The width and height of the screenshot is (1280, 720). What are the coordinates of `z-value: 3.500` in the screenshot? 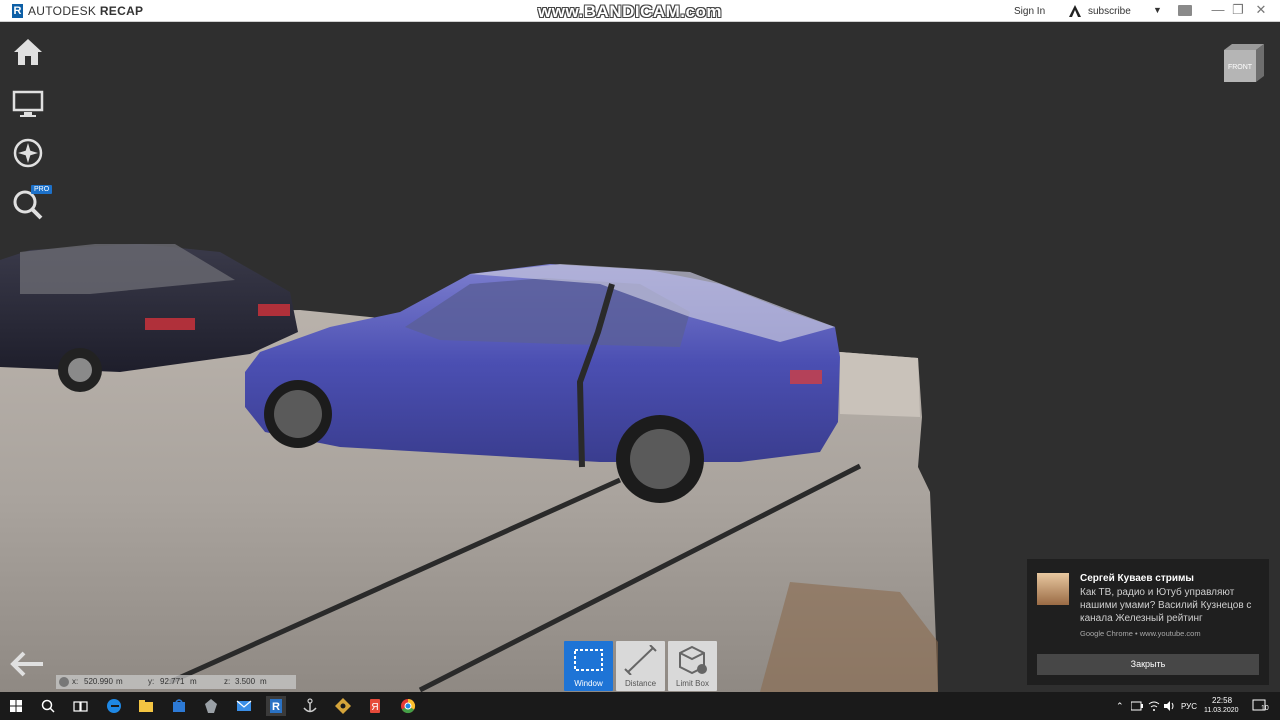 It's located at (245, 681).